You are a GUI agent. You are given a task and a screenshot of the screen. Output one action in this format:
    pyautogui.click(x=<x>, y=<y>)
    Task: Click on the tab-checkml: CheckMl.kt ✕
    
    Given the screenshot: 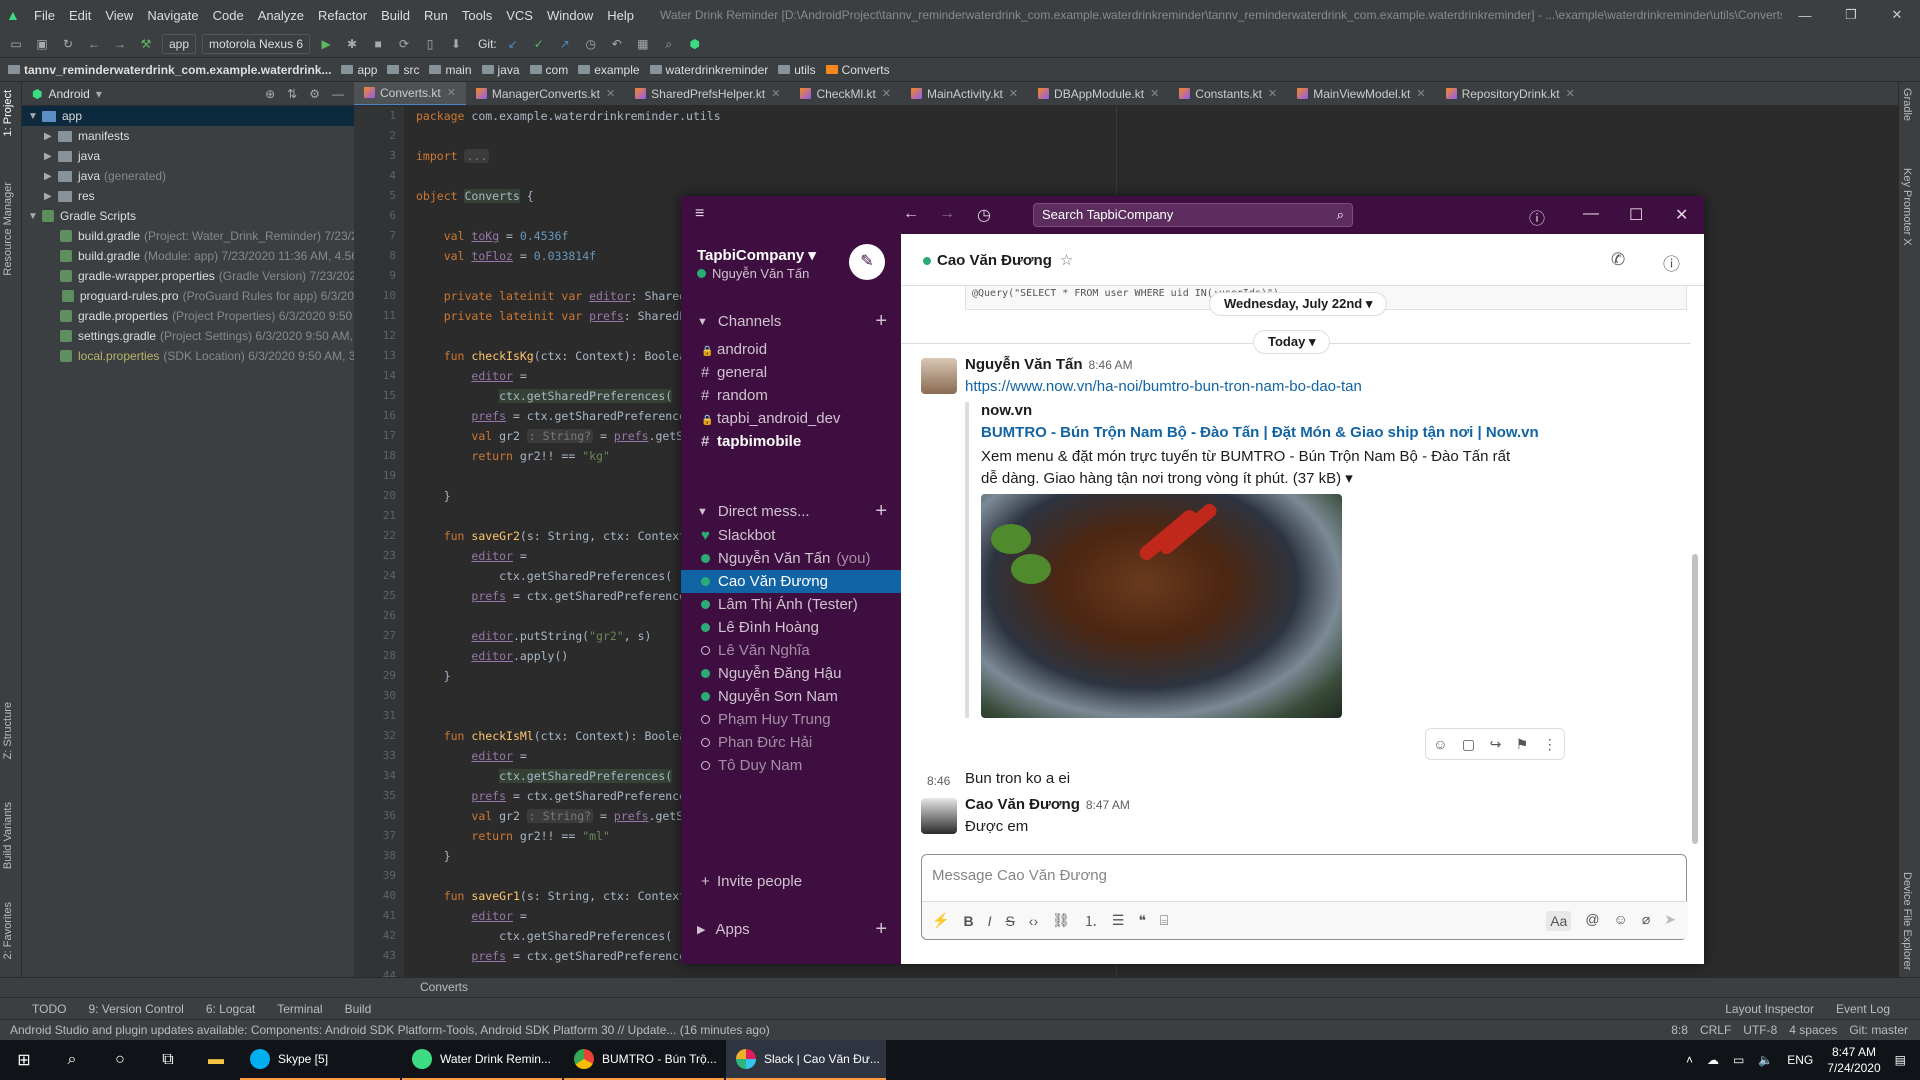 What is the action you would take?
    pyautogui.click(x=845, y=93)
    